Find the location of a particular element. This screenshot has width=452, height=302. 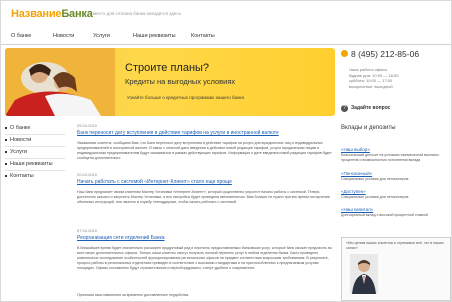

sidenav-contacts: Контакты is located at coordinates (19, 176).